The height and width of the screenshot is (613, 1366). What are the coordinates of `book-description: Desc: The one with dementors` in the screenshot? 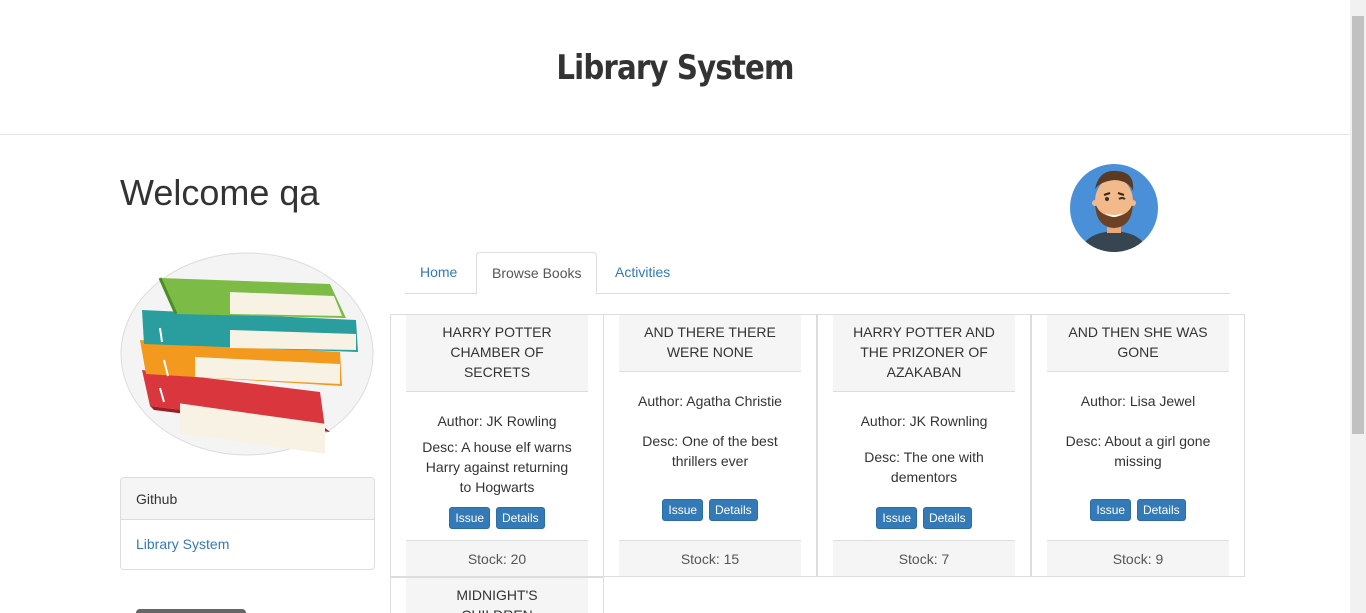 It's located at (924, 467).